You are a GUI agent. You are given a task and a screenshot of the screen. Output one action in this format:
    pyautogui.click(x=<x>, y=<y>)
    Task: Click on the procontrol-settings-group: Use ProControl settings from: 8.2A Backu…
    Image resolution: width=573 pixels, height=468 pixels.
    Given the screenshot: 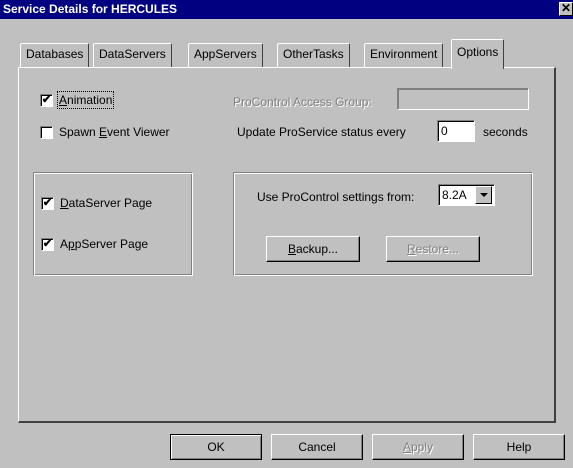 What is the action you would take?
    pyautogui.click(x=383, y=224)
    